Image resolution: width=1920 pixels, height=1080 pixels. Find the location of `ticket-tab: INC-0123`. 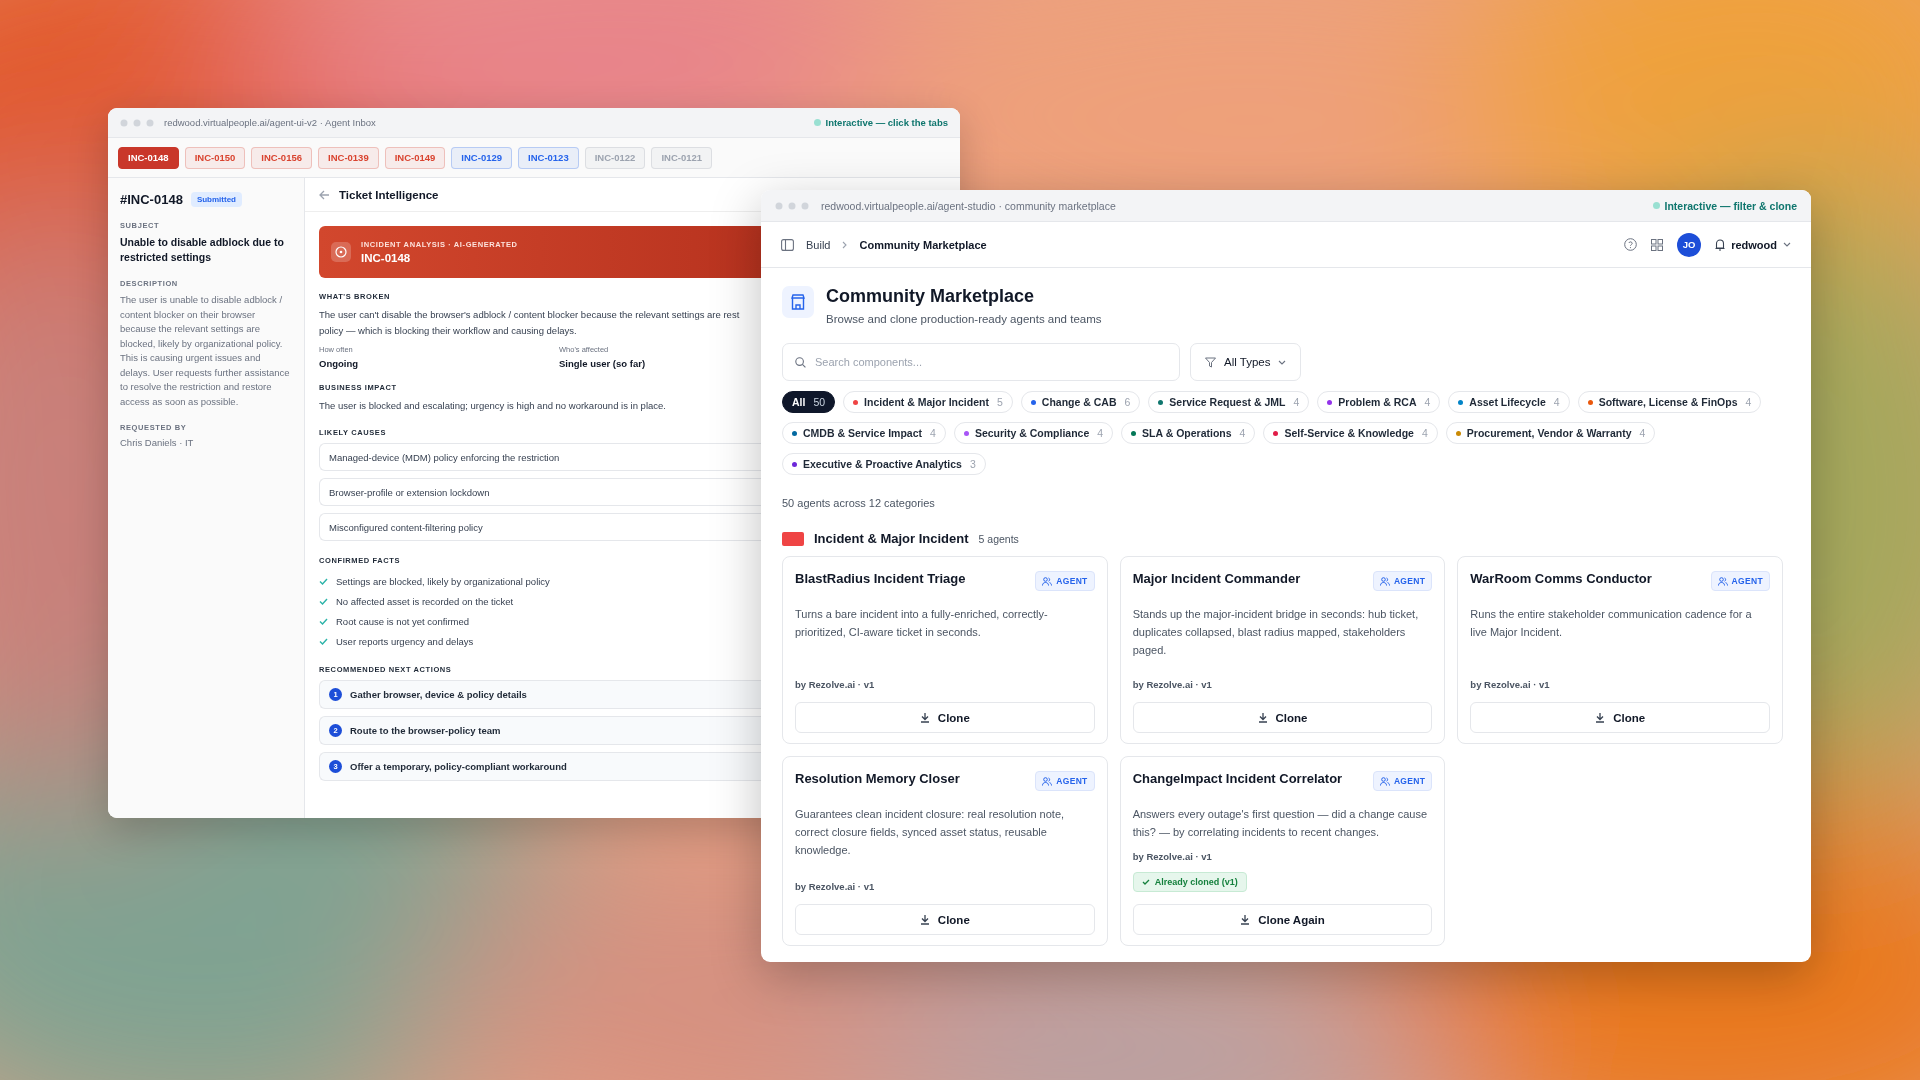

ticket-tab: INC-0123 is located at coordinates (548, 157).